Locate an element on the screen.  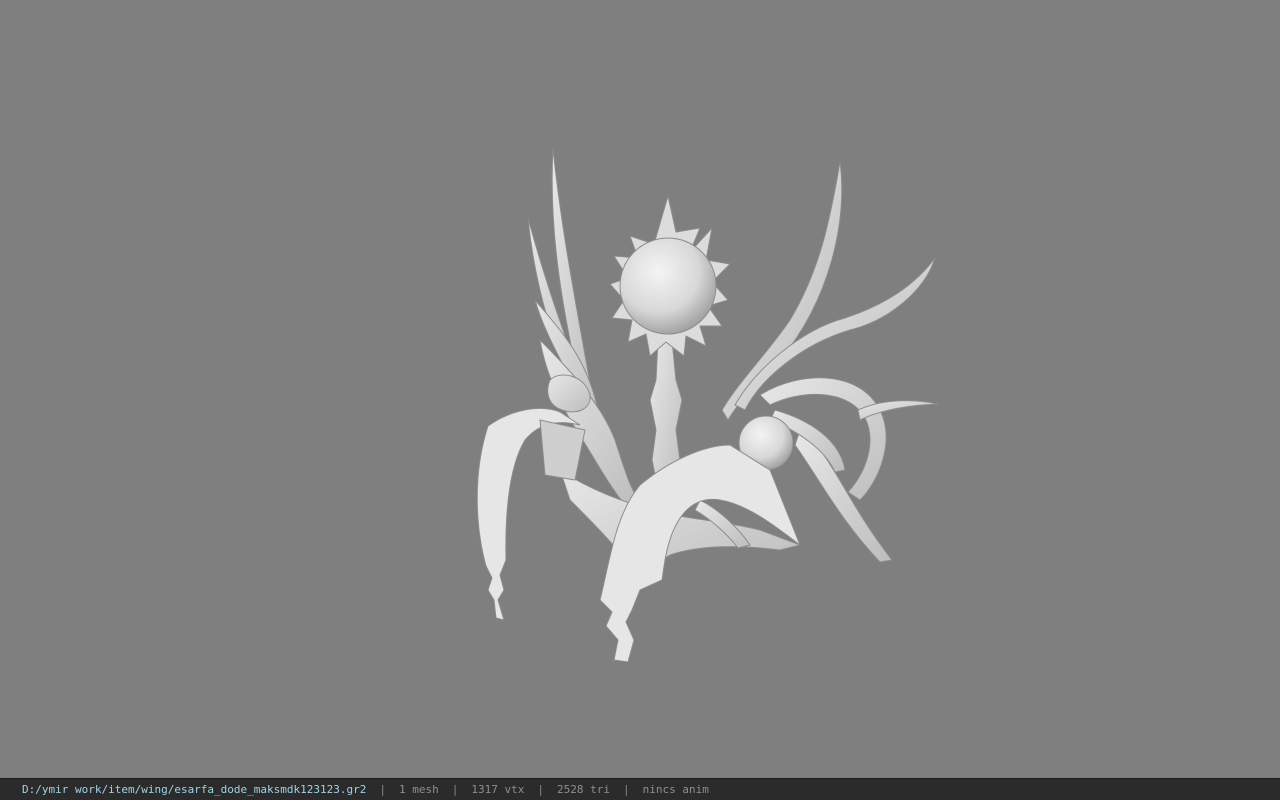
mesh-count: 1 mesh is located at coordinates (419, 789).